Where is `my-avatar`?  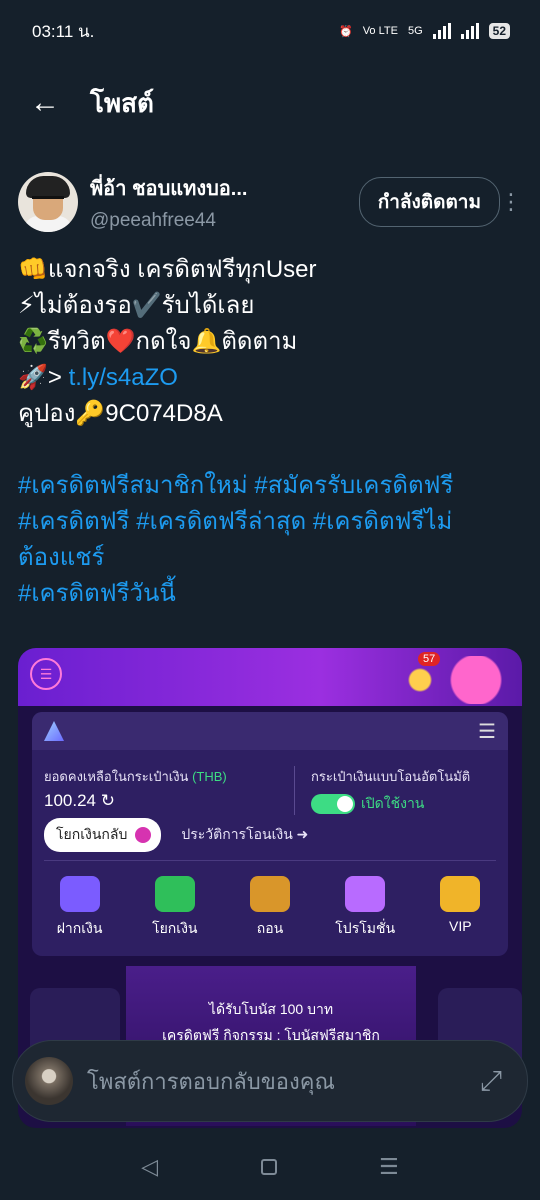 my-avatar is located at coordinates (49, 1081).